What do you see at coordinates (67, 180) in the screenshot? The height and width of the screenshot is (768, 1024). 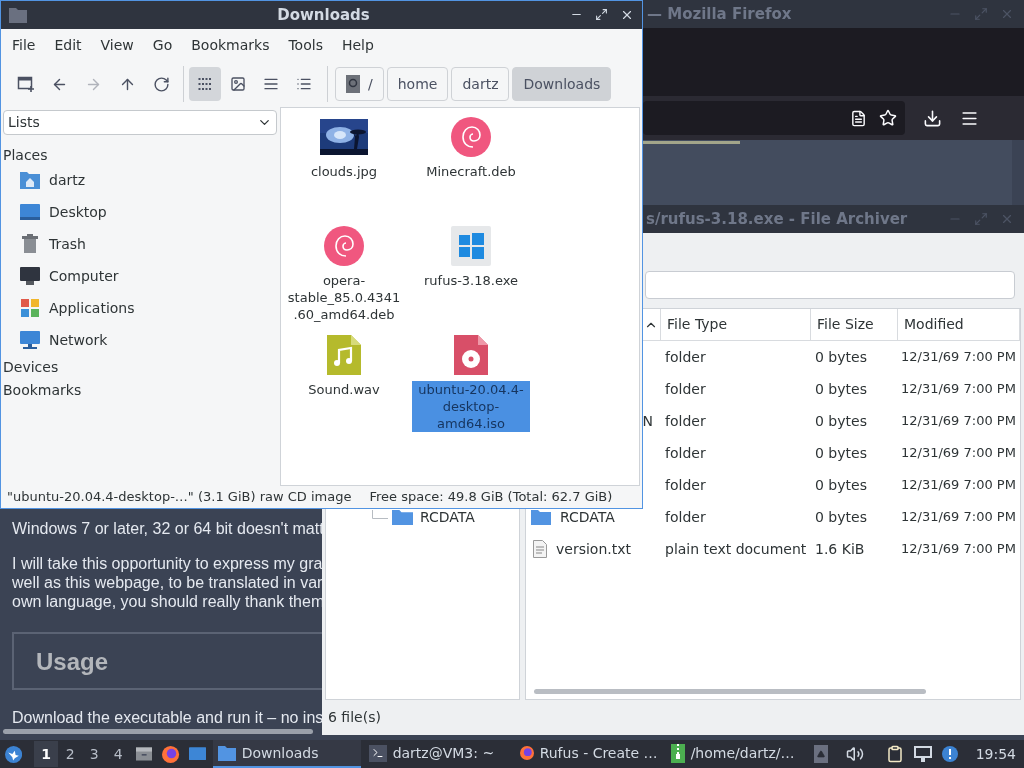 I see `sidebar-item: dartz` at bounding box center [67, 180].